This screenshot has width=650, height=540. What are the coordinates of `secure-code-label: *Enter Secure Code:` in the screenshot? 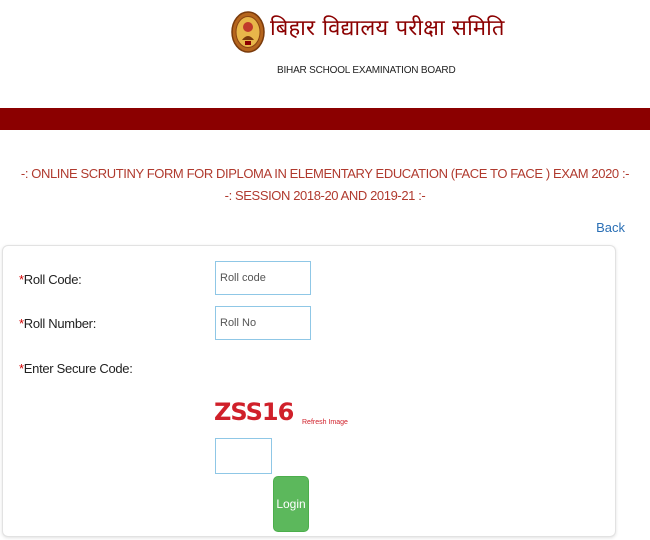 It's located at (76, 368).